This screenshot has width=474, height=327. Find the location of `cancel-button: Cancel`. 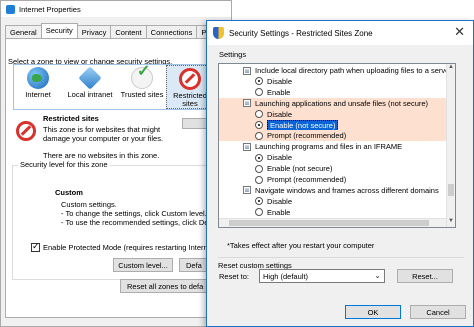

cancel-button: Cancel is located at coordinates (438, 312).